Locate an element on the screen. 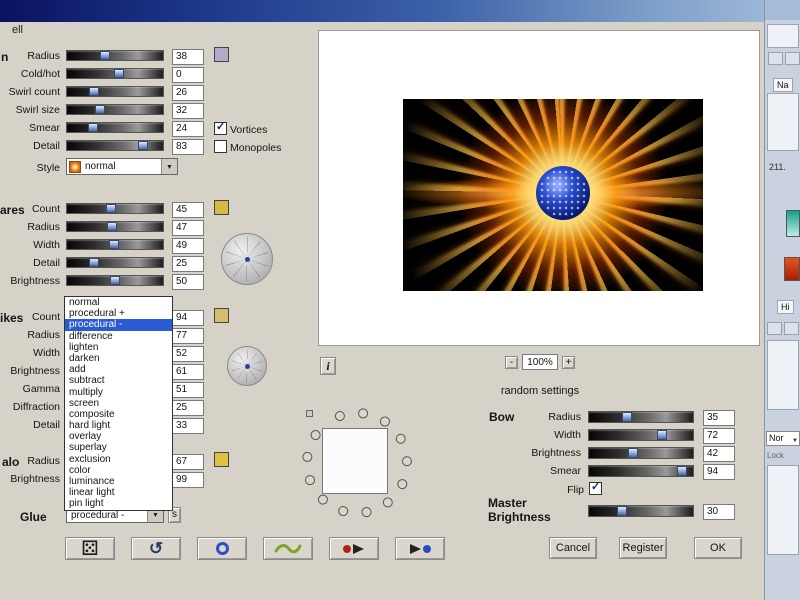 The height and width of the screenshot is (600, 800). wave-button is located at coordinates (288, 548).